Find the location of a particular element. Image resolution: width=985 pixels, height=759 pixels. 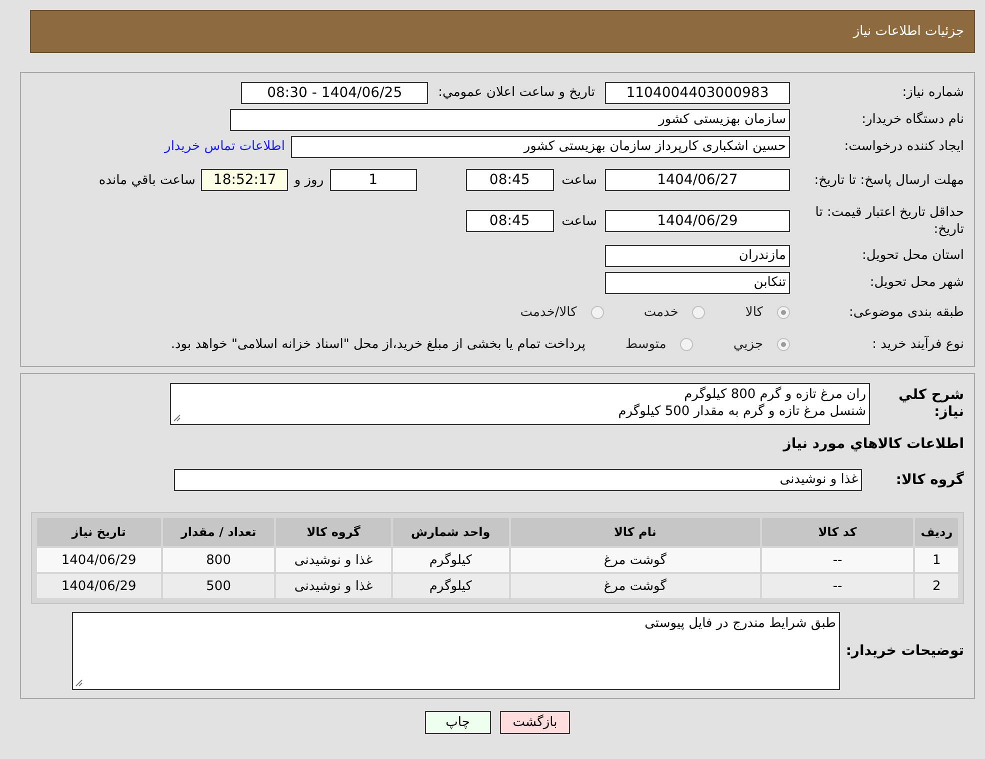

column-header: تاریخ نیاز is located at coordinates (99, 532).